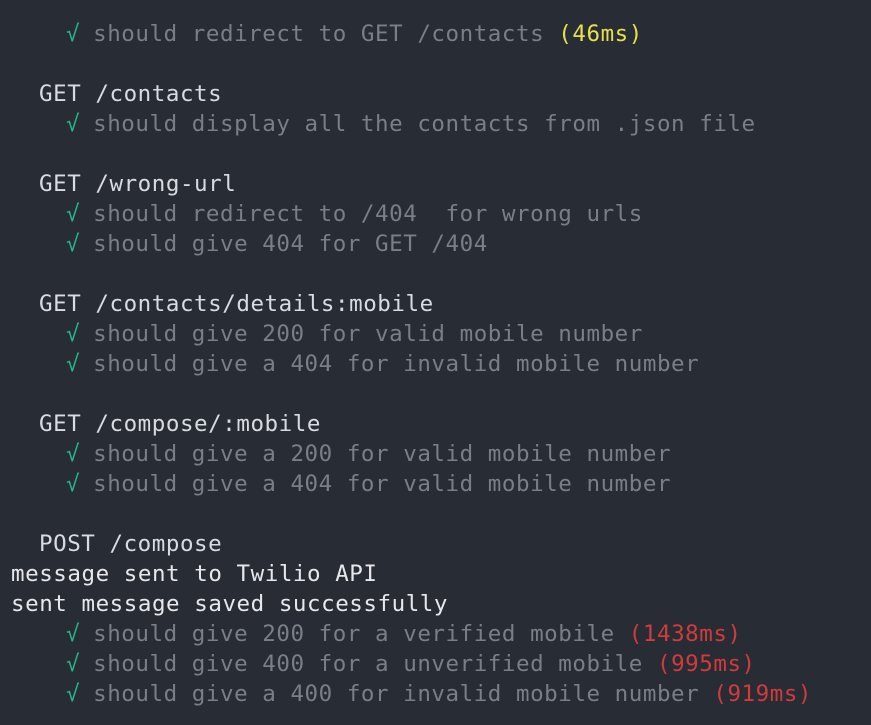  What do you see at coordinates (368, 214) in the screenshot?
I see `test-title: should redirect to /404 for wrong urls` at bounding box center [368, 214].